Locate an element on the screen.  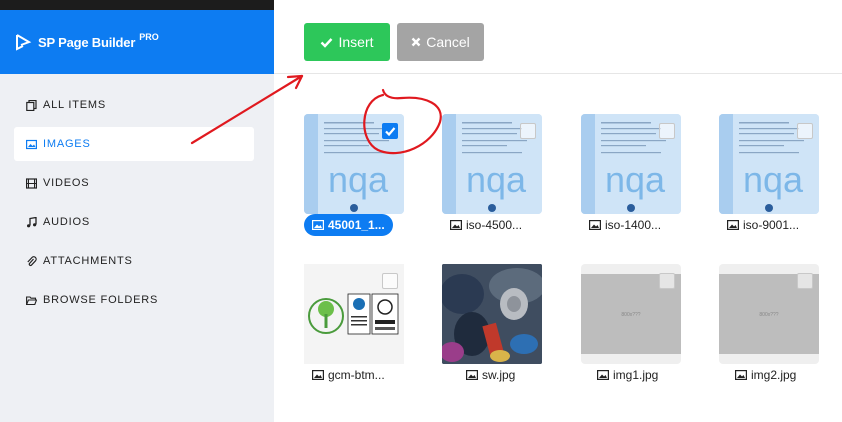
nav-label: VIDEOS is located at coordinates (66, 183).